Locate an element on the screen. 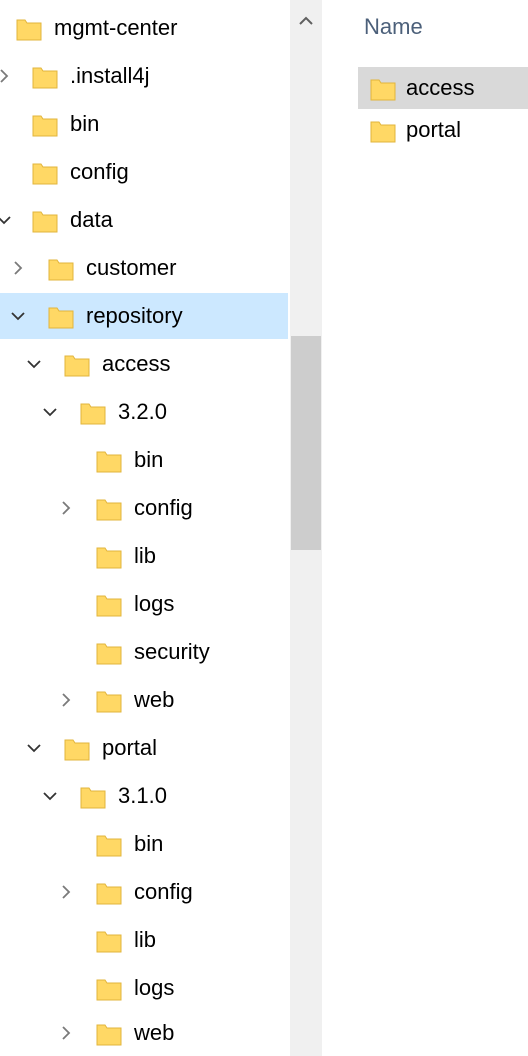 This screenshot has height=1056, width=528. tree-item-repository: repository is located at coordinates (144, 316).